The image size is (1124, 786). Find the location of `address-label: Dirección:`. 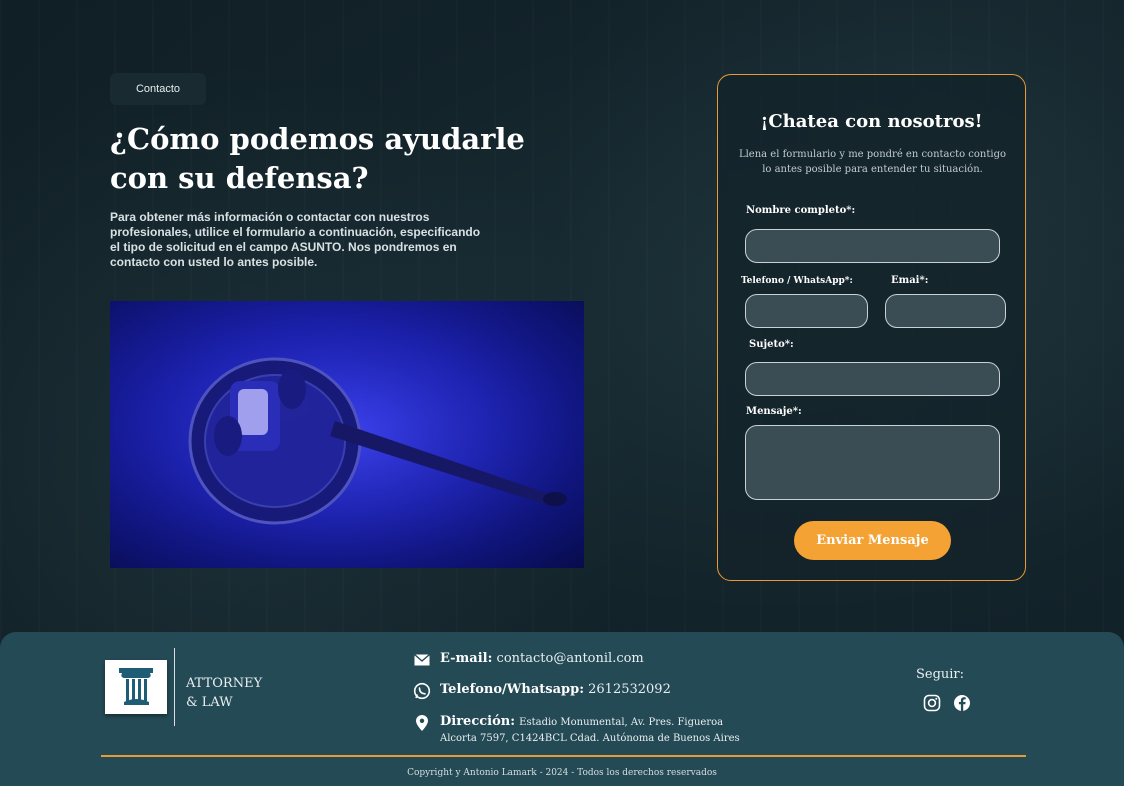

address-label: Dirección: is located at coordinates (478, 721).